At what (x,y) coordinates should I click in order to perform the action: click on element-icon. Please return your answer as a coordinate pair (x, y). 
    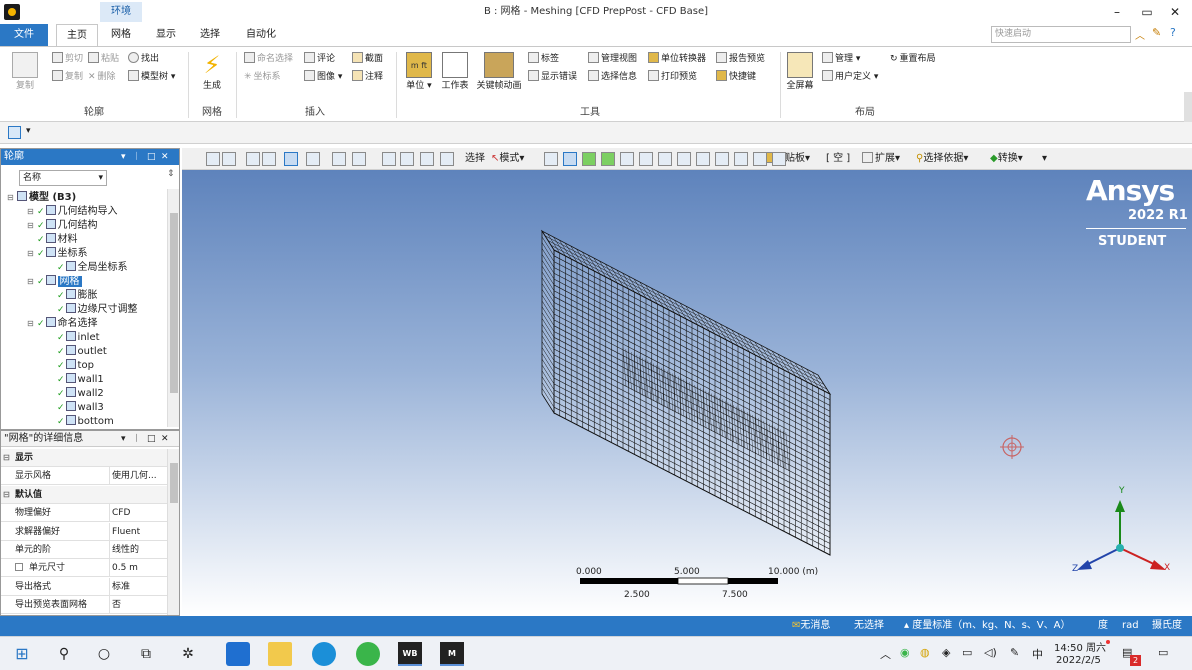
    Looking at the image, I should click on (646, 159).